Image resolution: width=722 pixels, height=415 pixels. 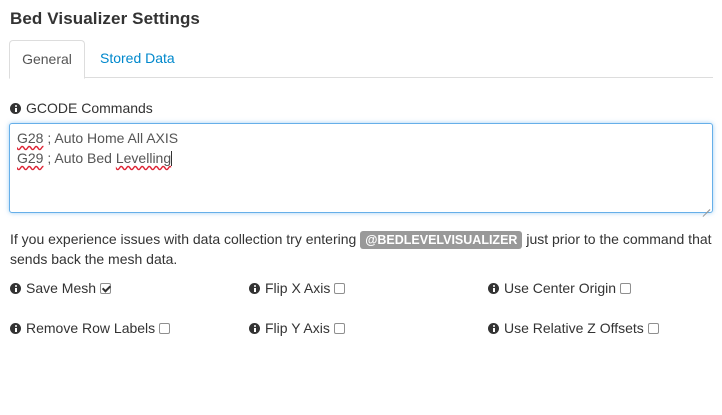 I want to click on option-label: Use Center Origin, so click(x=560, y=288).